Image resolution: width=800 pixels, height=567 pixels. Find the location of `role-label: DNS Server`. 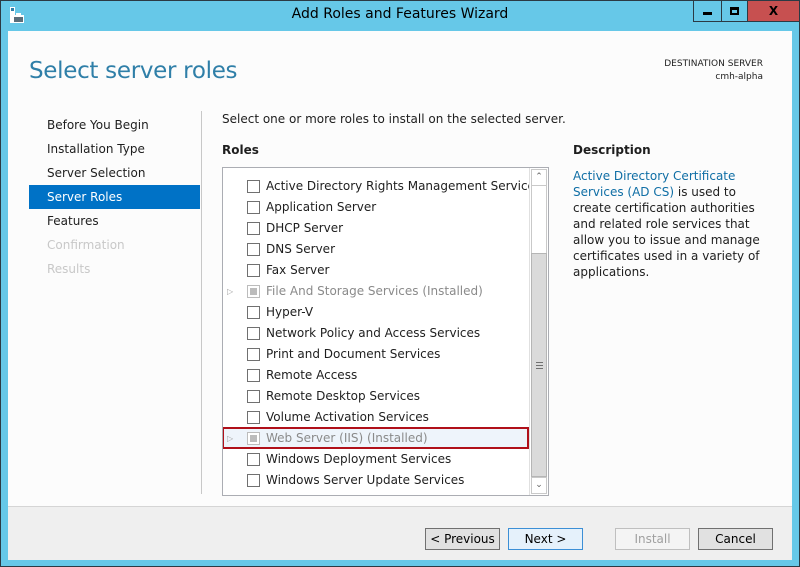

role-label: DNS Server is located at coordinates (300, 249).